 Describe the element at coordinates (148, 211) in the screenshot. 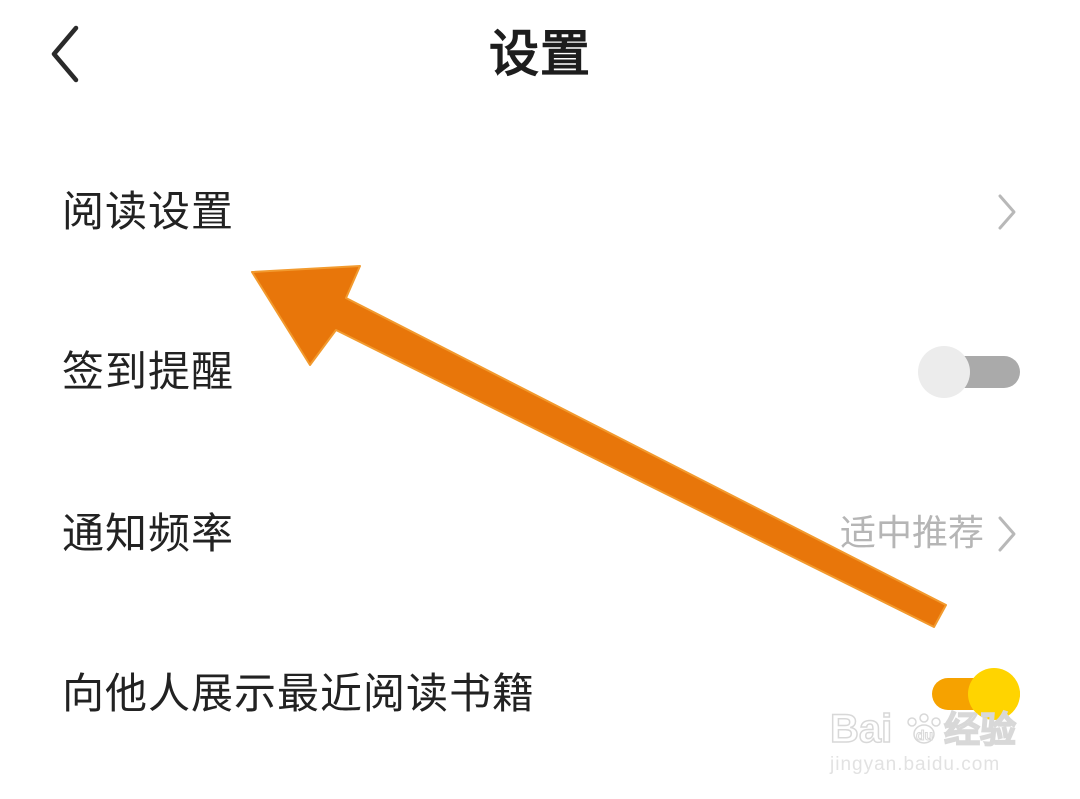

I see `row-label-reading-settings: 阅读设置` at that location.